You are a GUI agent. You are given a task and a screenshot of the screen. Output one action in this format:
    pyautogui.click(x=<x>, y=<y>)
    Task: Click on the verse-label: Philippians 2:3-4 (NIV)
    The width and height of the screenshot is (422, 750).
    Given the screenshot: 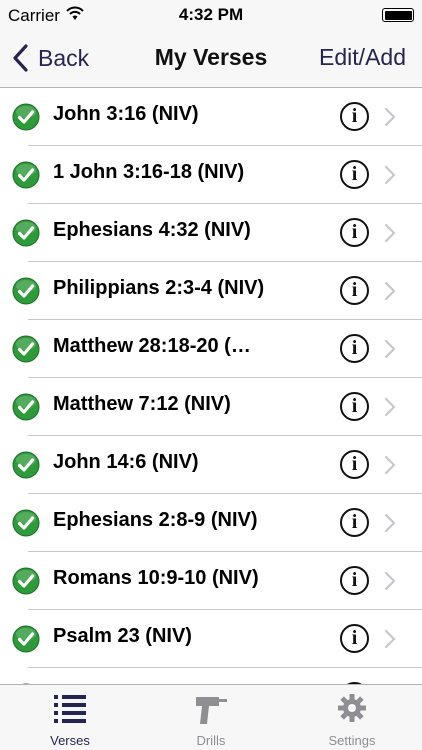 What is the action you would take?
    pyautogui.click(x=159, y=288)
    